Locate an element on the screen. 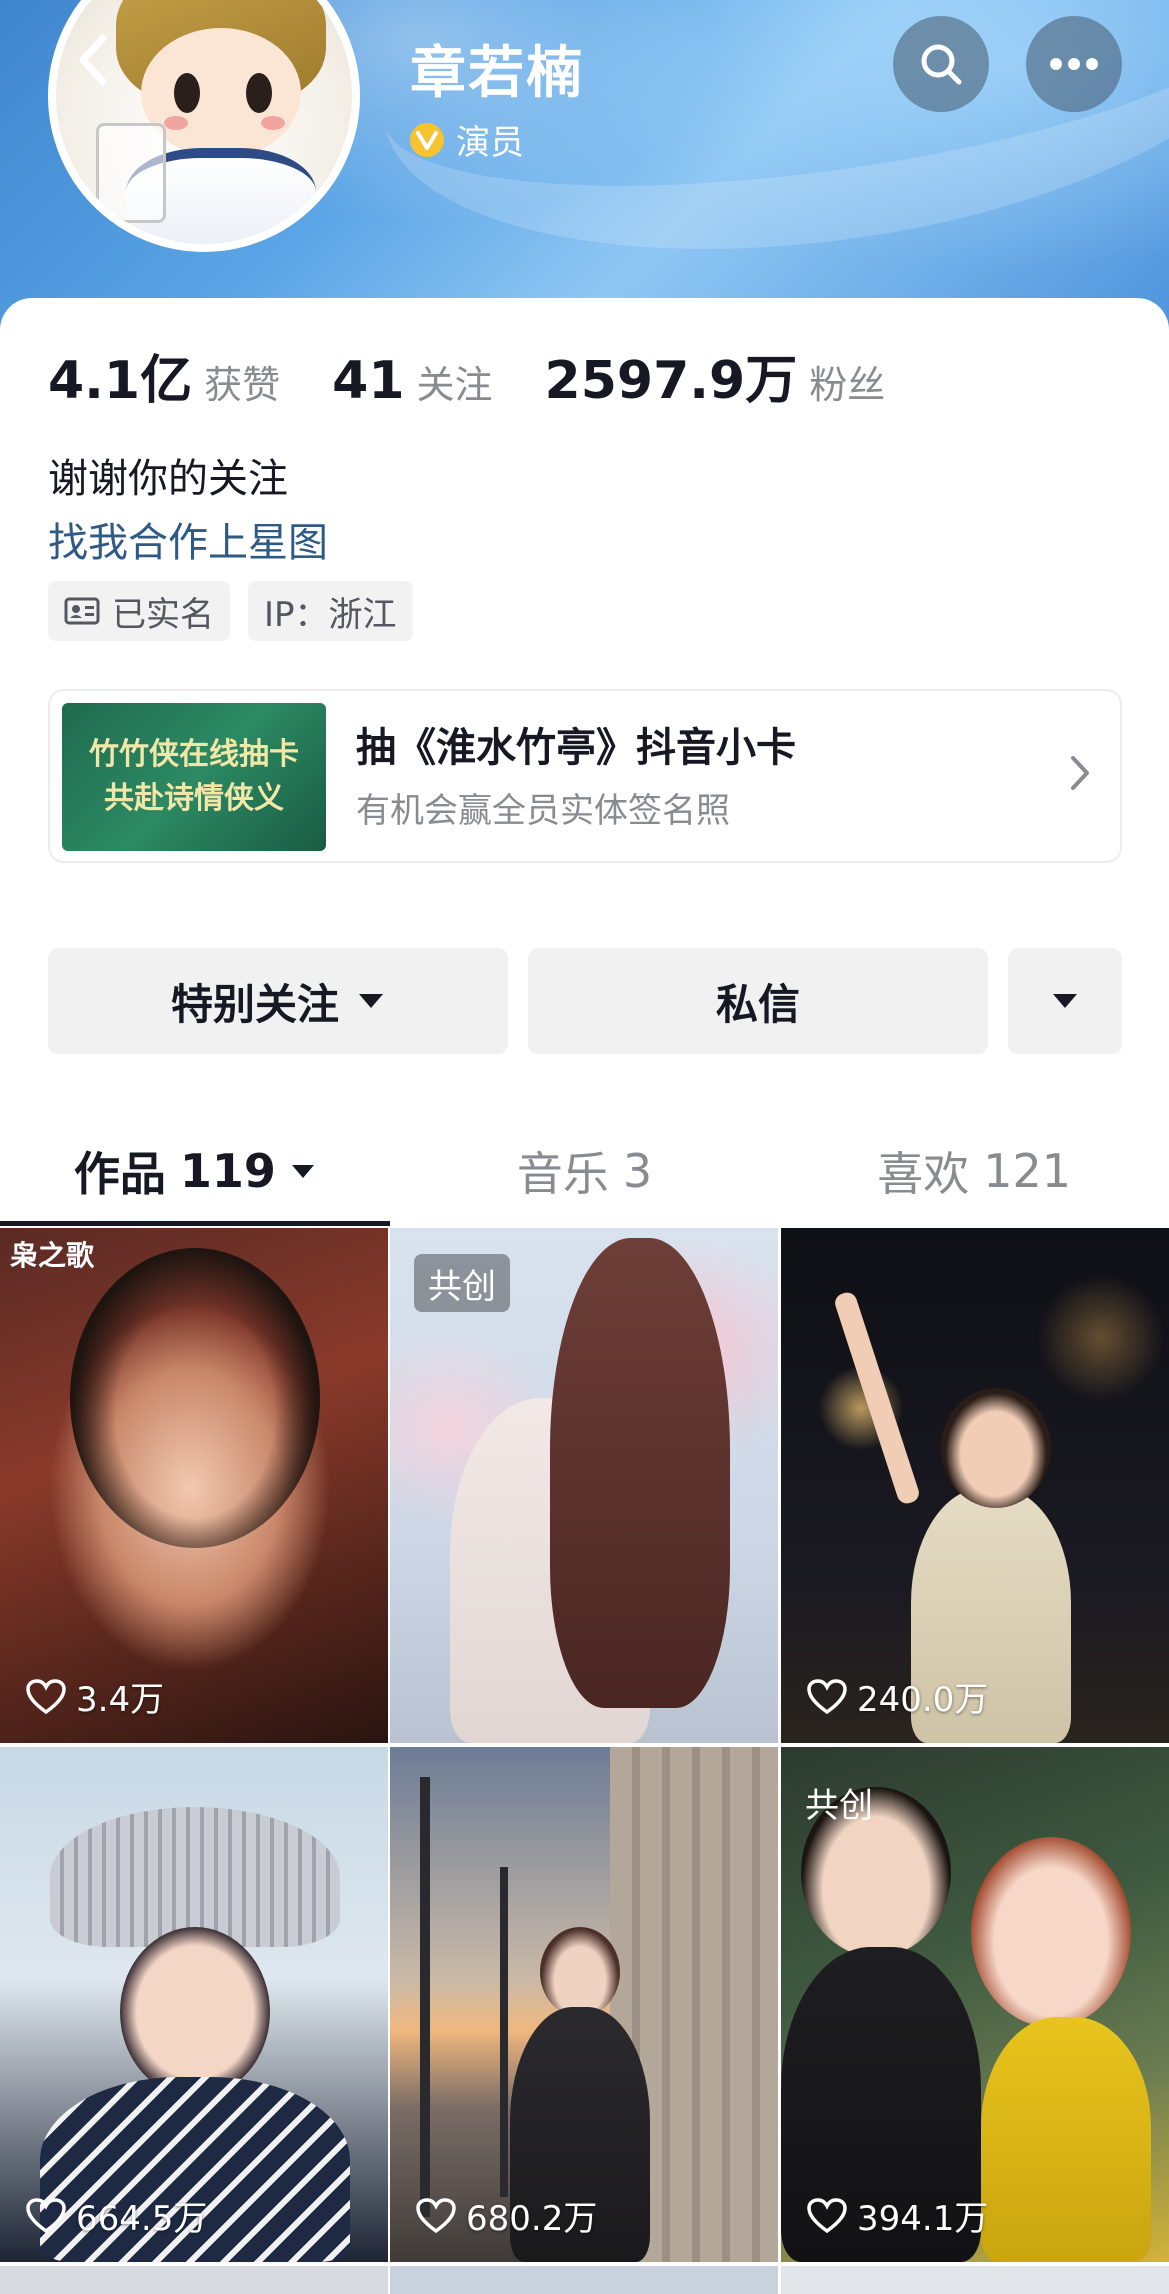 This screenshot has height=2294, width=1169. real-name-label: 已实名 is located at coordinates (163, 614).